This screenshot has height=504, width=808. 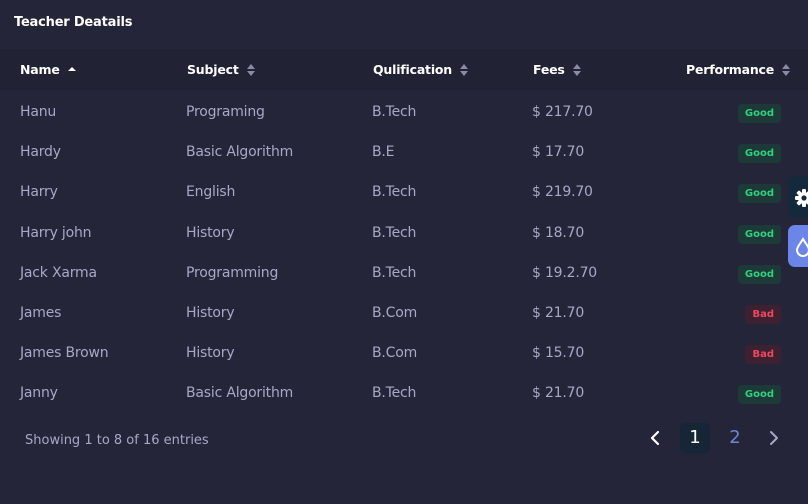 What do you see at coordinates (558, 353) in the screenshot?
I see `cell-fees: $ 15.70` at bounding box center [558, 353].